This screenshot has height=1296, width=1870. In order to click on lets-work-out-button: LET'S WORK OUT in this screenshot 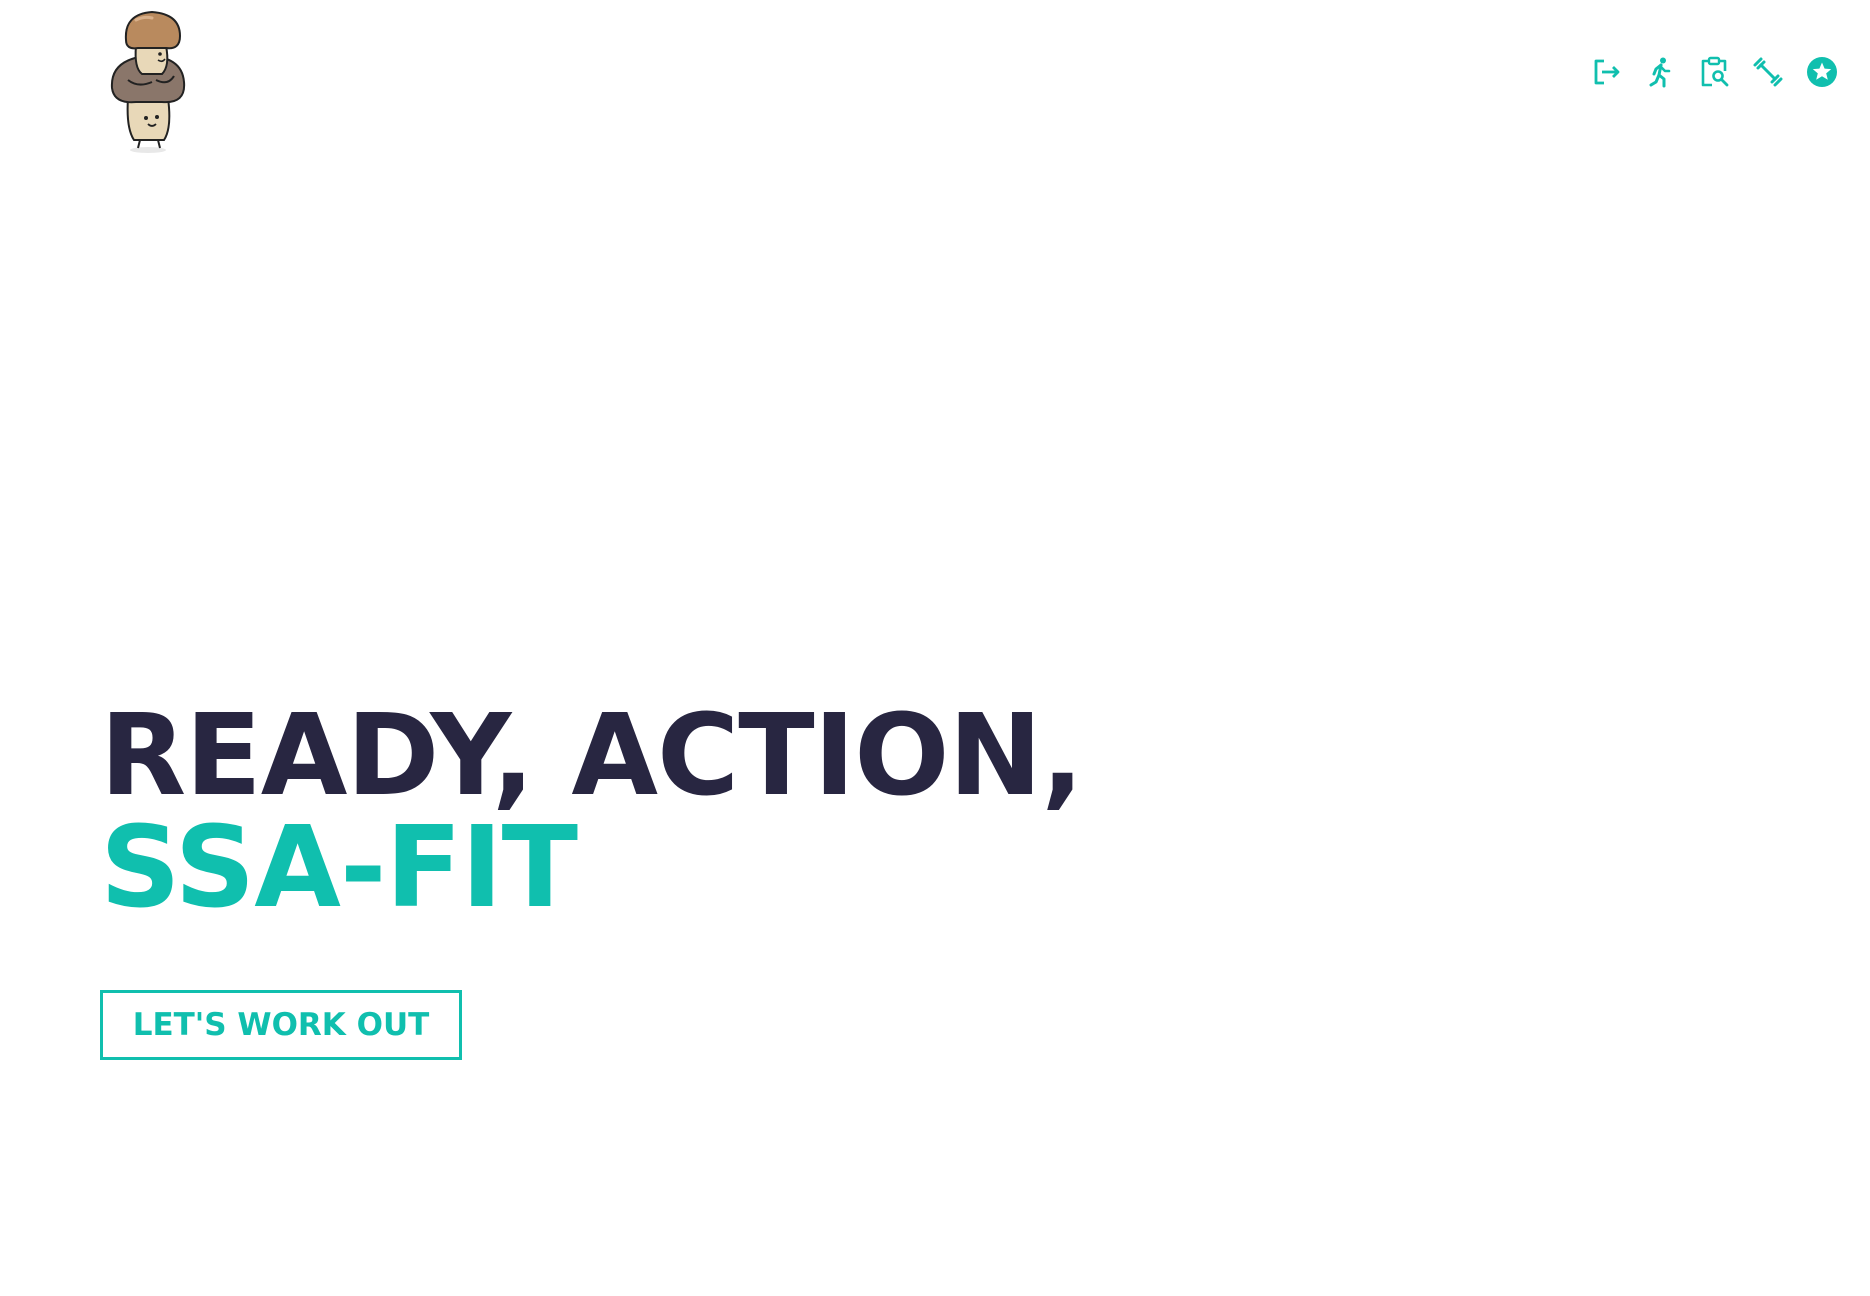, I will do `click(281, 1025)`.